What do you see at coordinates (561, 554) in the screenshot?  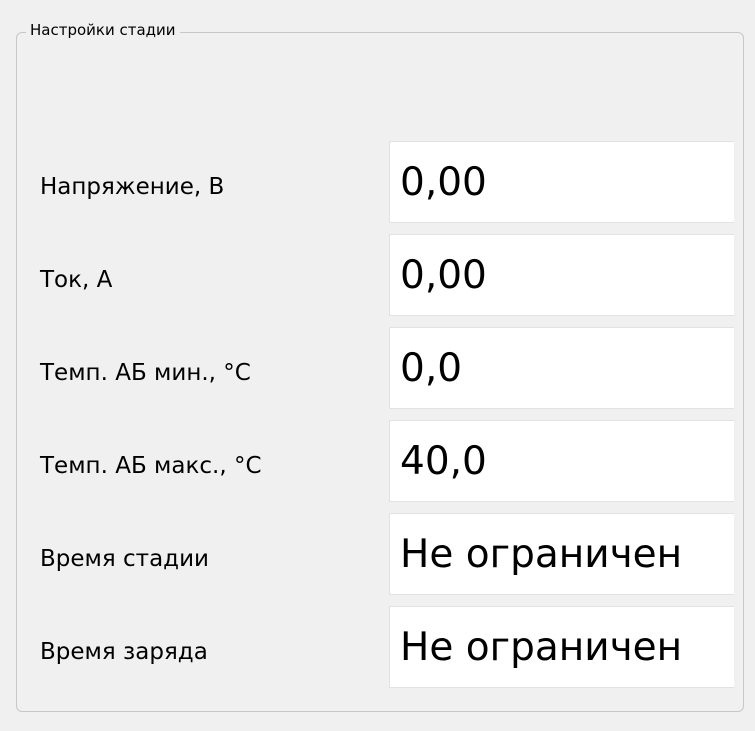 I see `stage-time-input` at bounding box center [561, 554].